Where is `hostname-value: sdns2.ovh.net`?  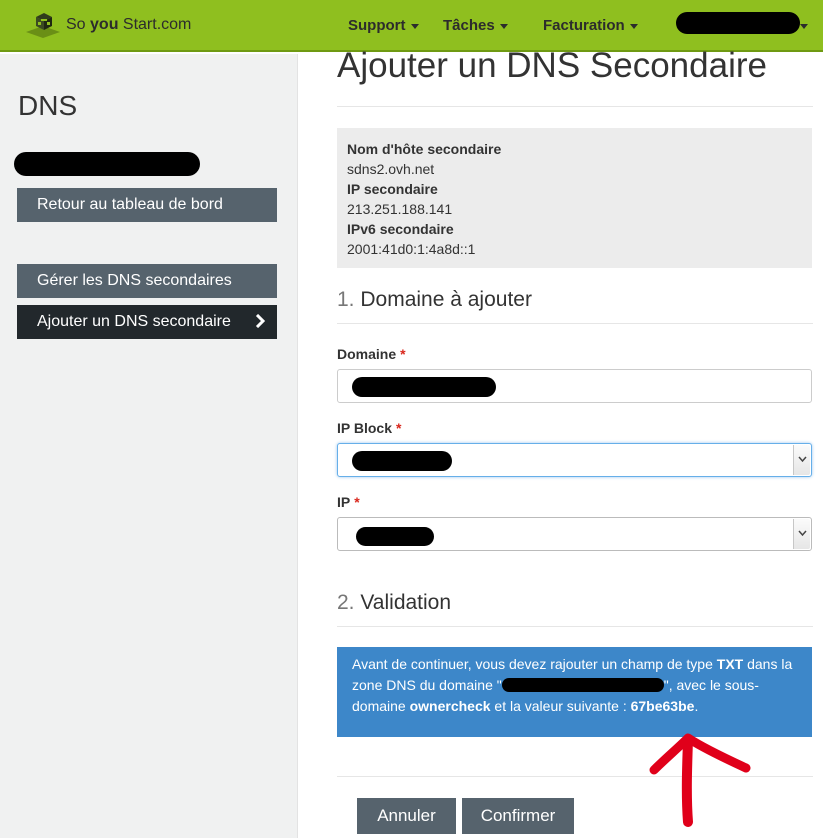
hostname-value: sdns2.ovh.net is located at coordinates (391, 169).